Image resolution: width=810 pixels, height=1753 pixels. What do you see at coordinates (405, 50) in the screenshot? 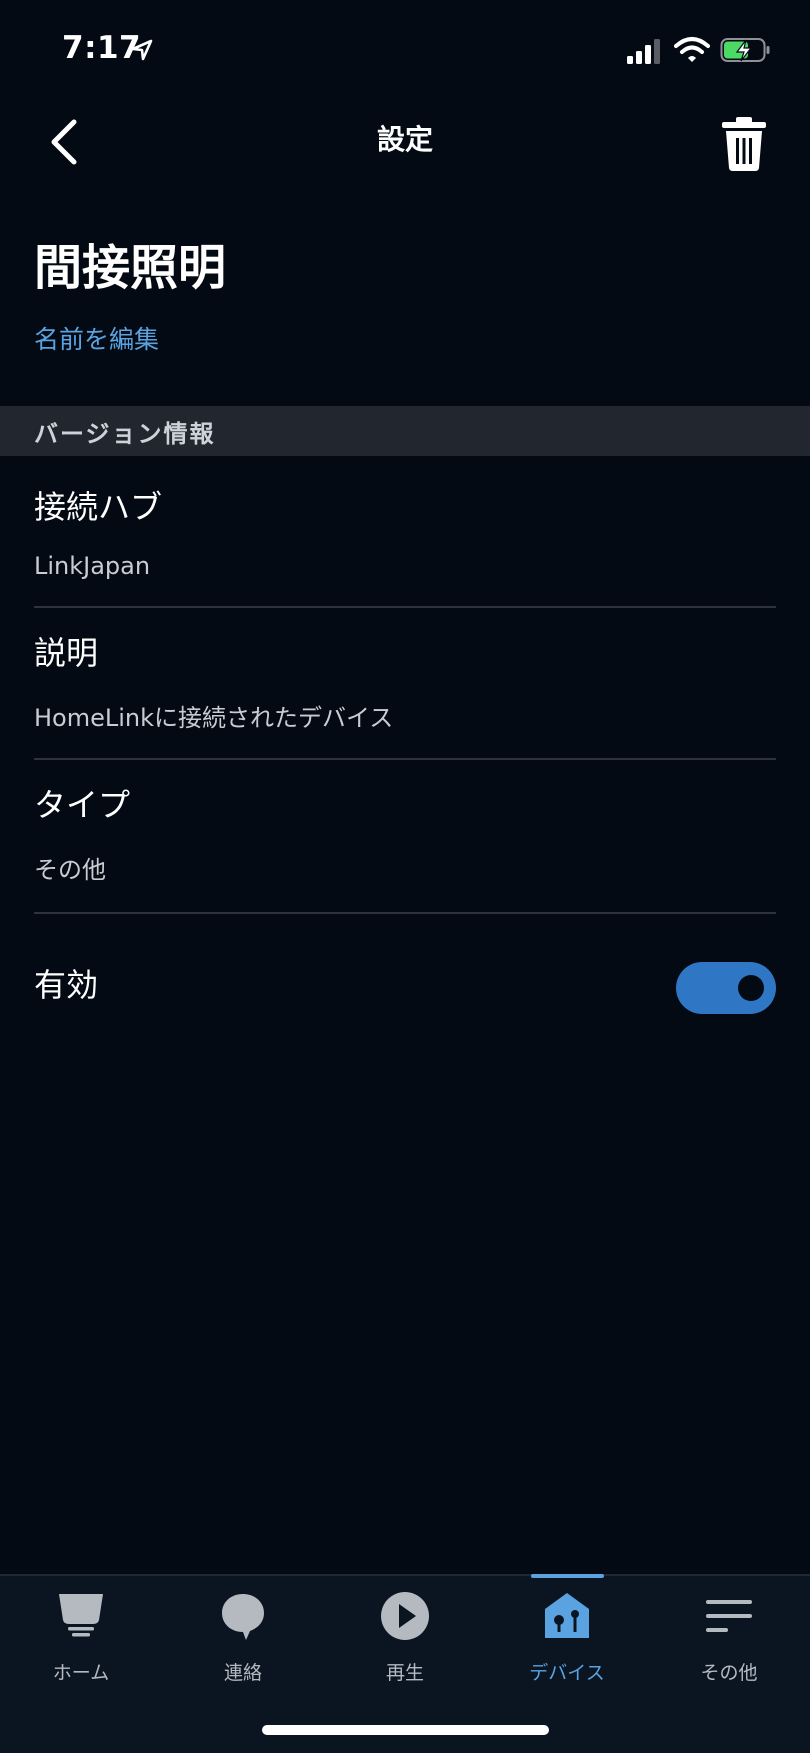
I see `status-bar: 7:17` at bounding box center [405, 50].